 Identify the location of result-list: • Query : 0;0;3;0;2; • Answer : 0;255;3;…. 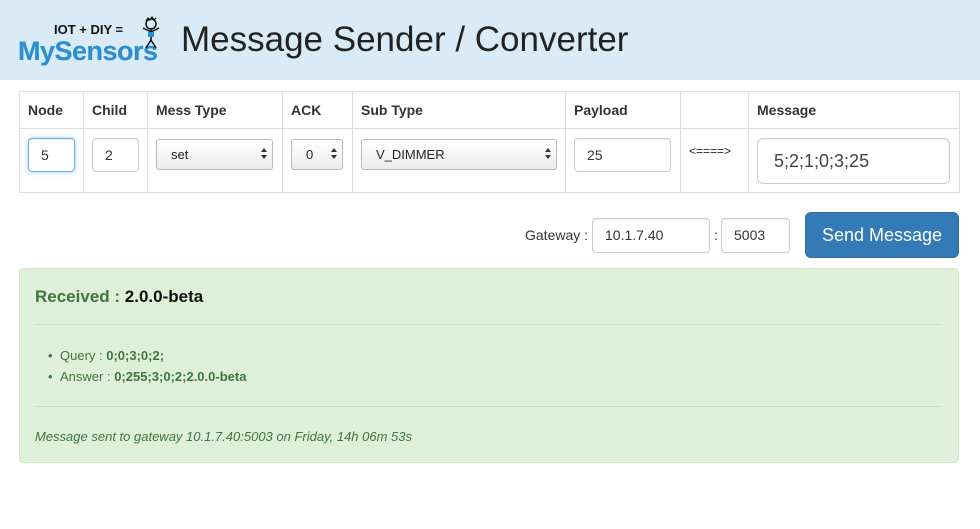
(147, 368).